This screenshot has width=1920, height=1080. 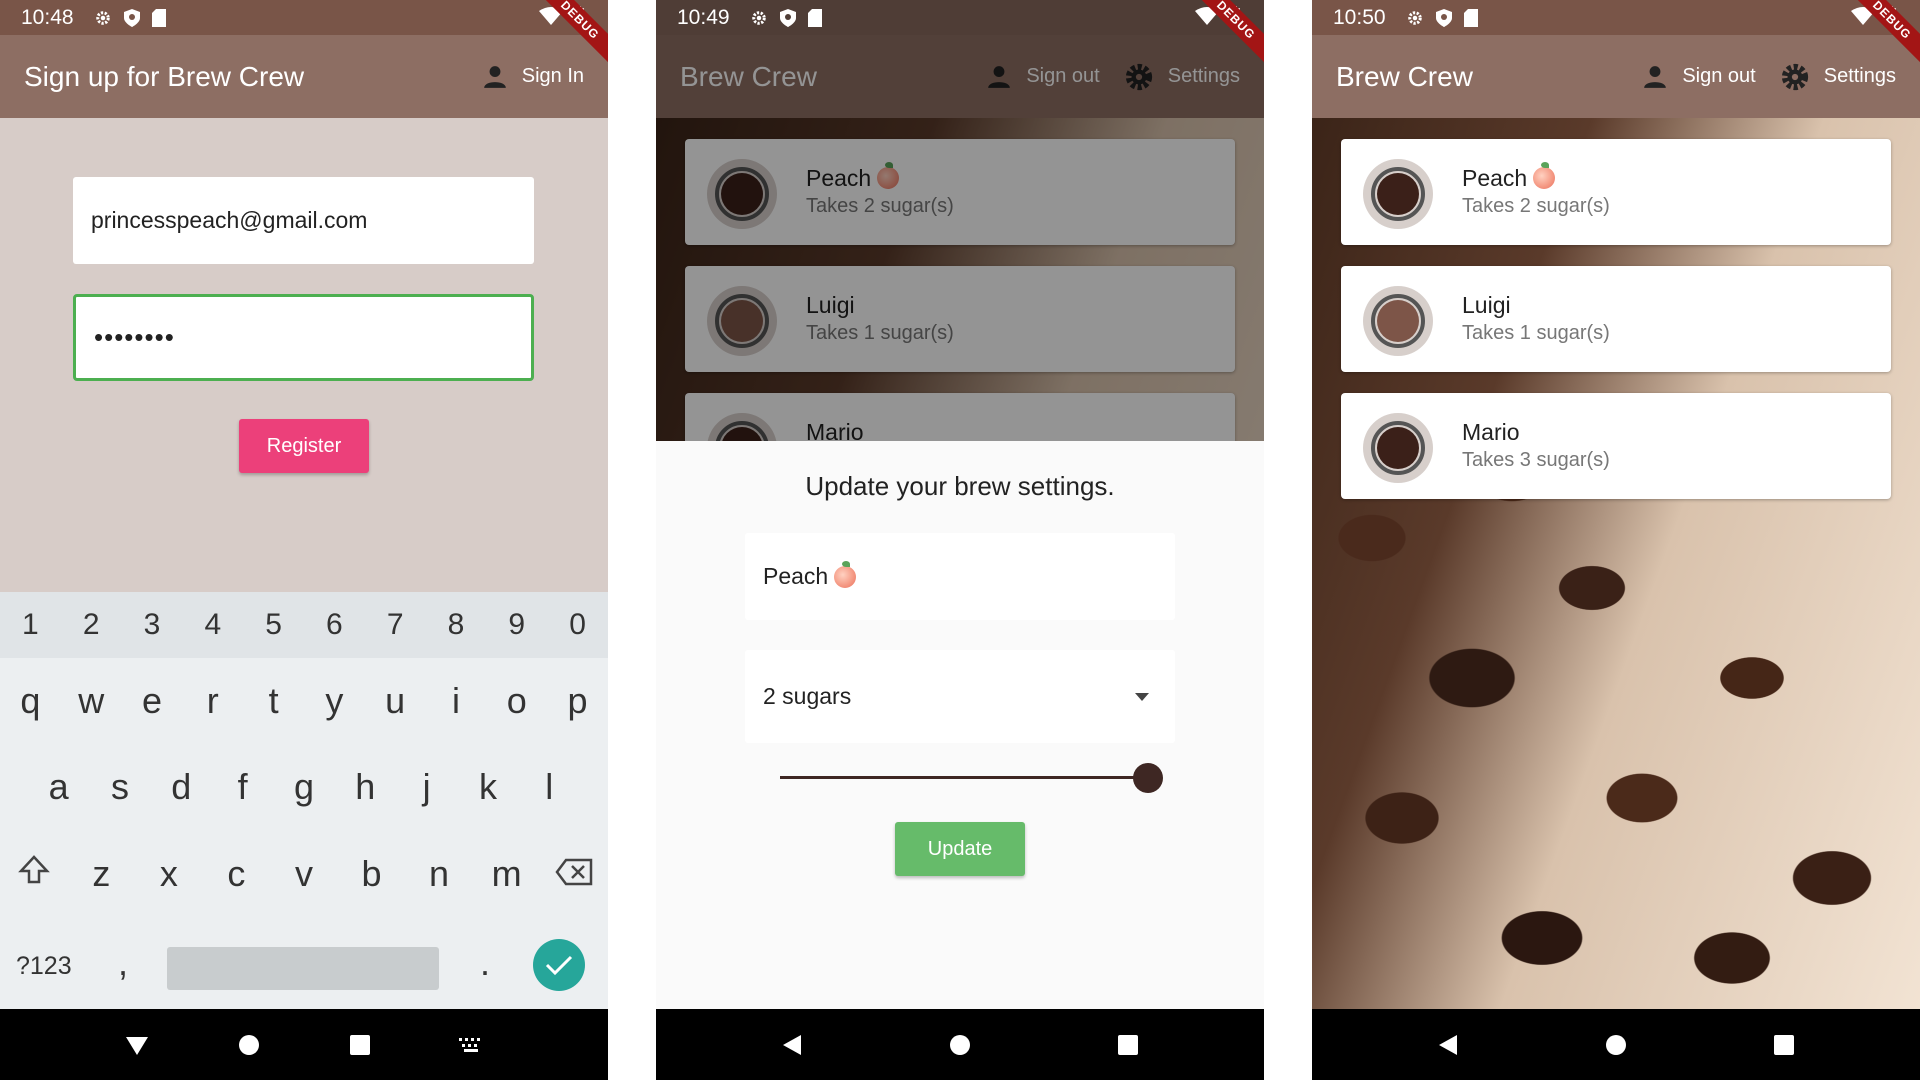 I want to click on key: v, so click(x=304, y=874).